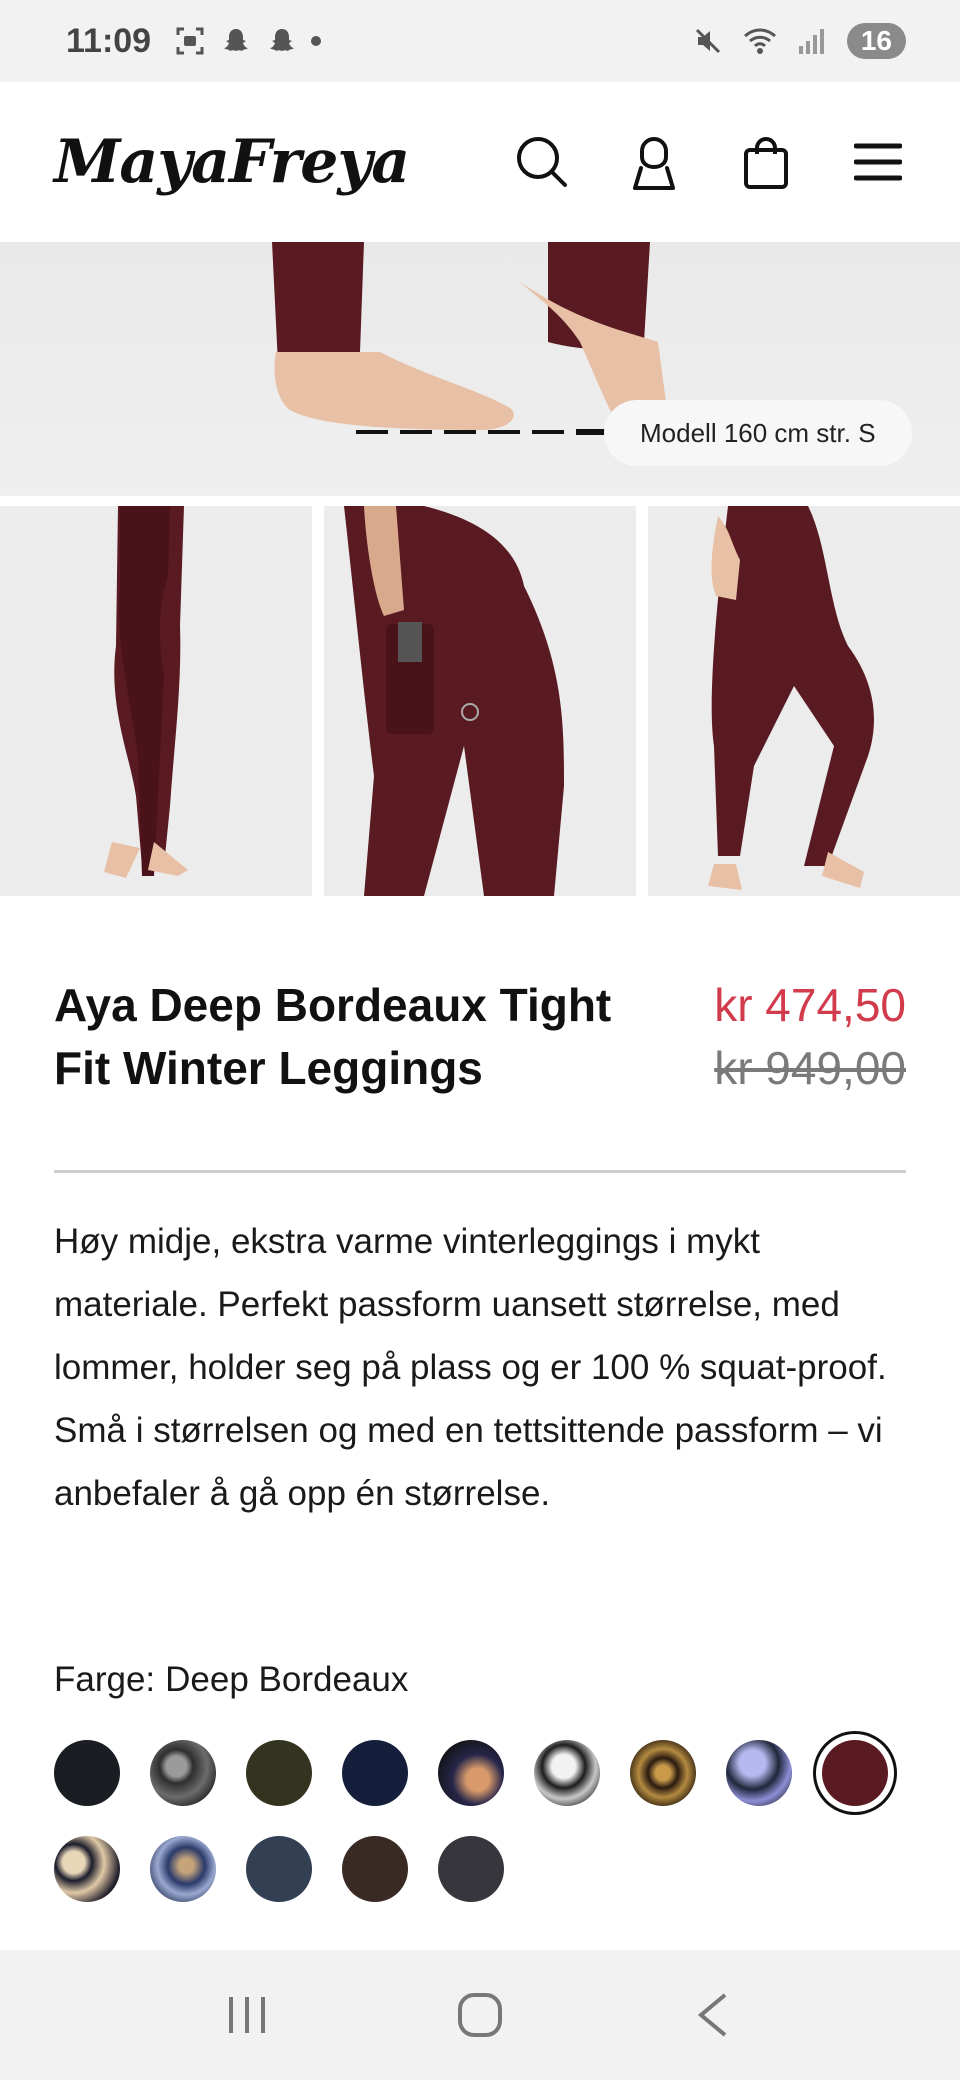  Describe the element at coordinates (316, 41) in the screenshot. I see `more-notifications-dot` at that location.